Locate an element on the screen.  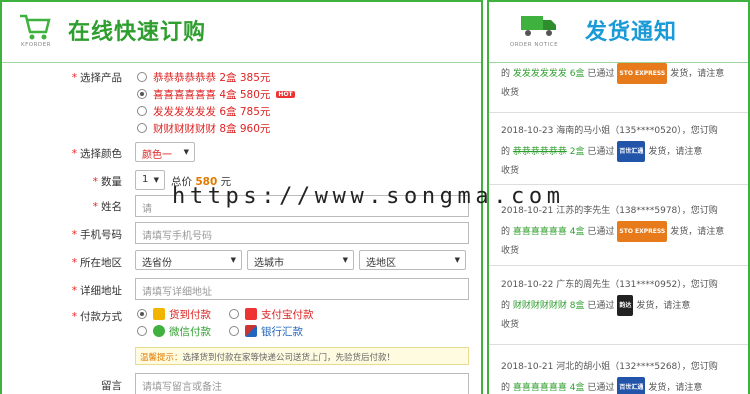
phone-input: 请填写手机号码 is located at coordinates (302, 233).